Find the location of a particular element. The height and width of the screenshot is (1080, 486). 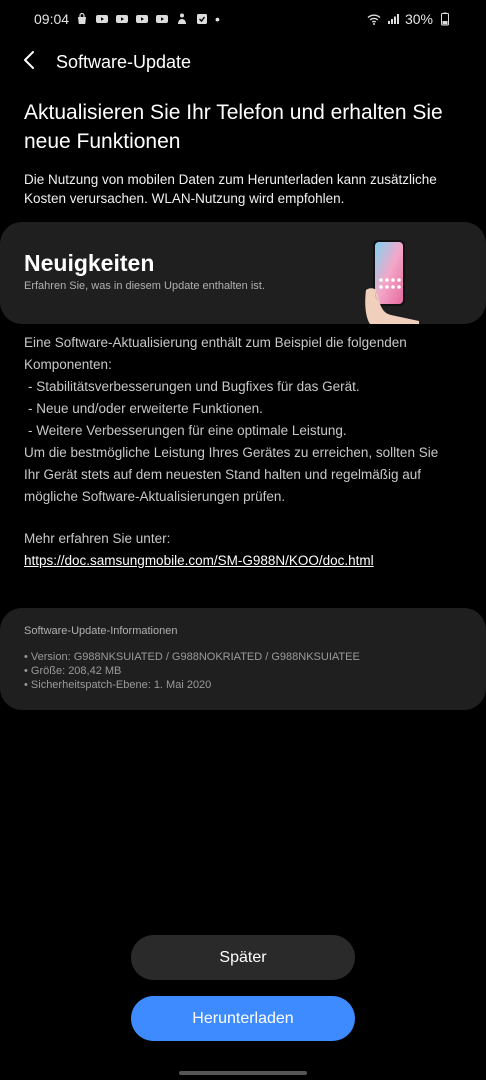

back-arrow-icon is located at coordinates (29, 62).